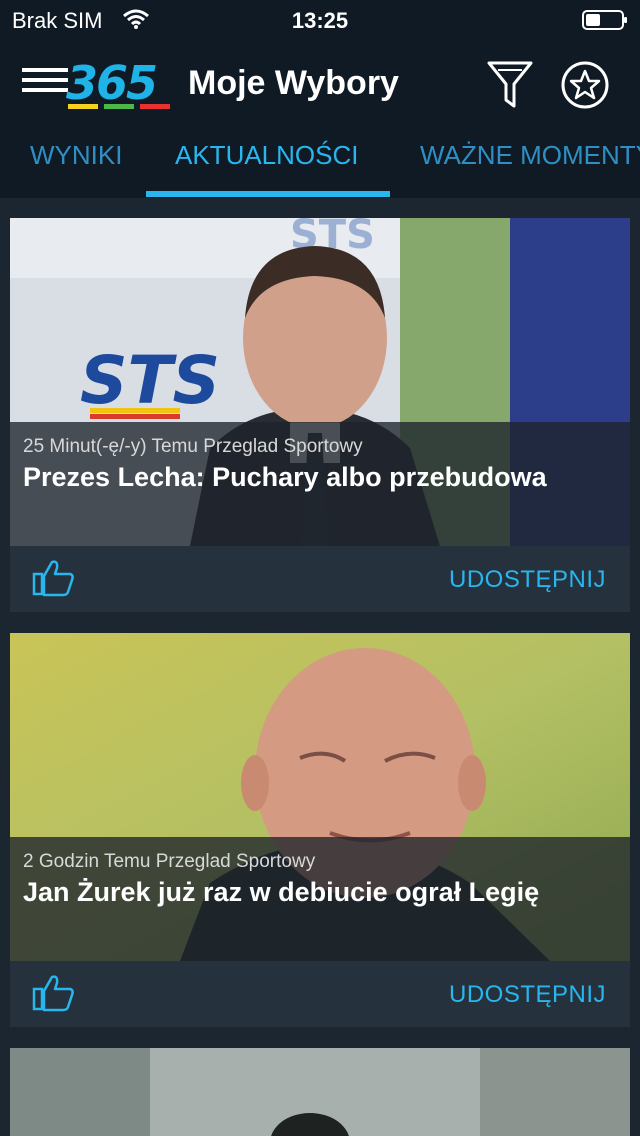 The image size is (640, 1136). Describe the element at coordinates (268, 194) in the screenshot. I see `active-tab-indicator` at that location.